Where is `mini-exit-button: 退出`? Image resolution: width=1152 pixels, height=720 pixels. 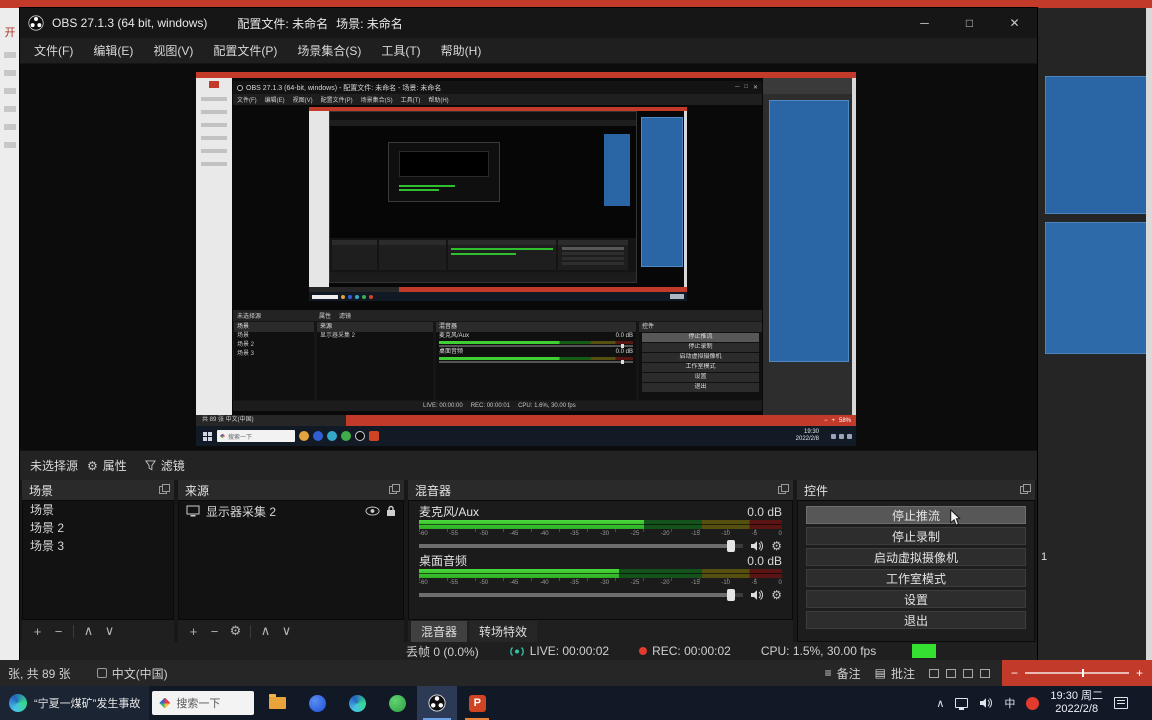 mini-exit-button: 退出 is located at coordinates (700, 387).